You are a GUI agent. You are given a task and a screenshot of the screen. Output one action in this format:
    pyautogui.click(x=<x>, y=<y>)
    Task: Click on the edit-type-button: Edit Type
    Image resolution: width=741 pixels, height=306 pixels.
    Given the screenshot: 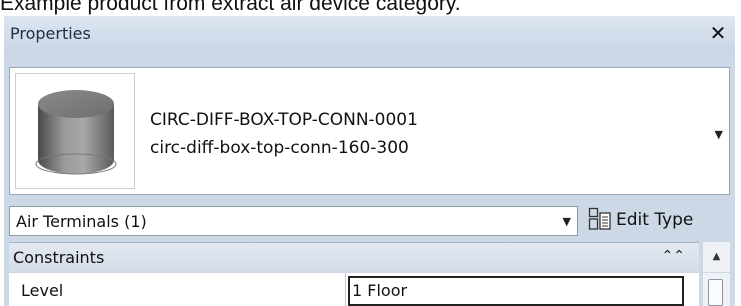 What is the action you would take?
    pyautogui.click(x=659, y=219)
    